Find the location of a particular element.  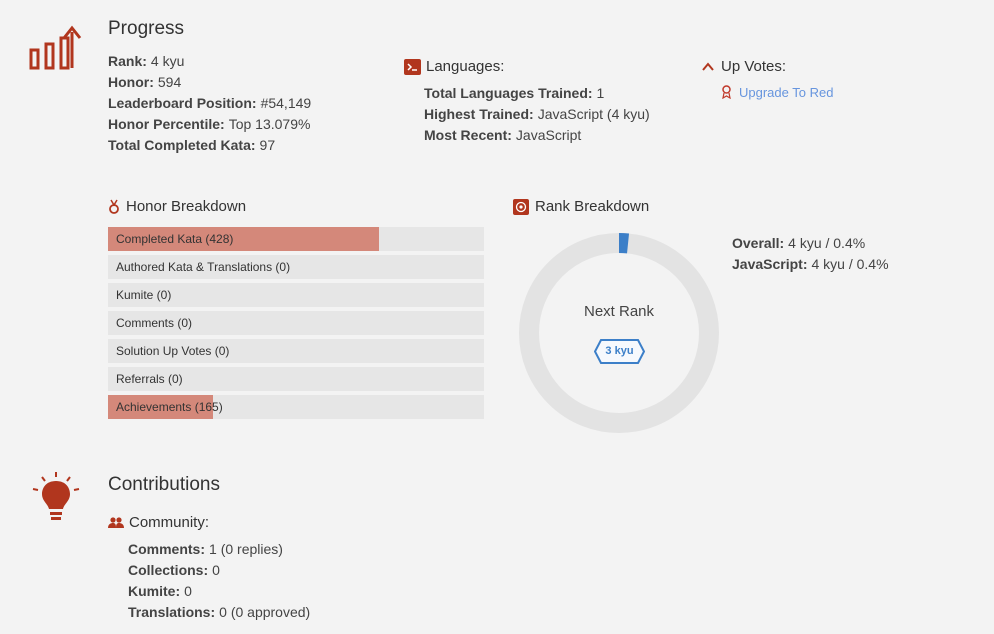

stat-javascript-rank: JavaScript: 4 kyu / 0.4% is located at coordinates (810, 264).